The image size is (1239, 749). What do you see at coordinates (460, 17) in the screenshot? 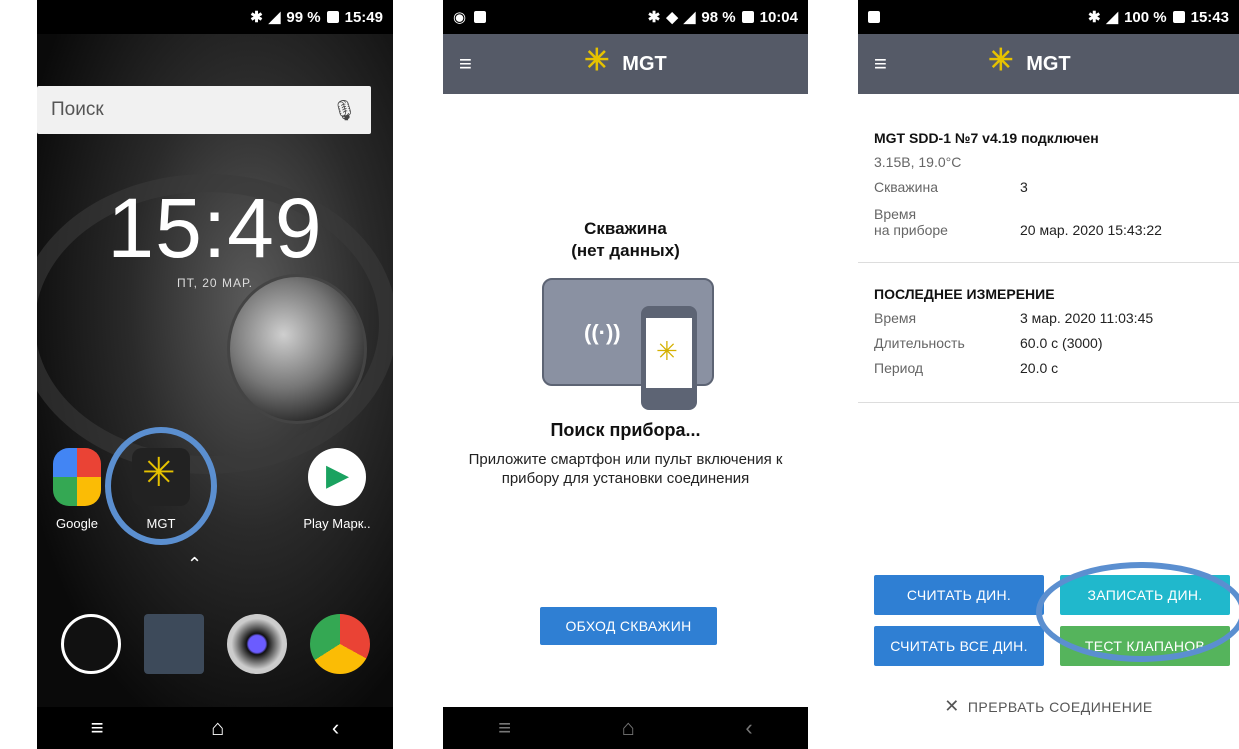
I see `wifi-hotspot-icon: ◉` at bounding box center [460, 17].